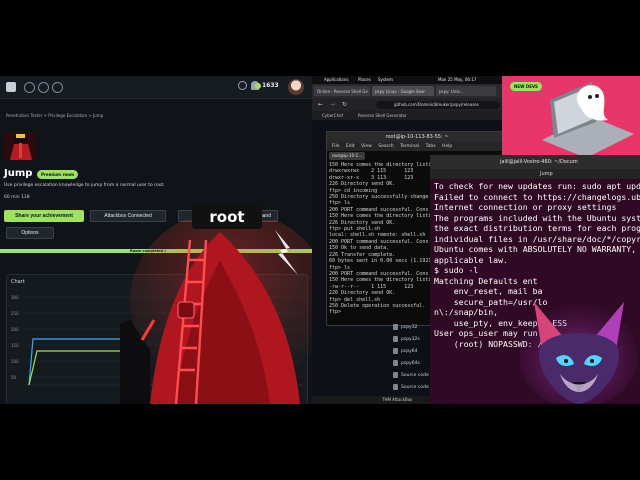  What do you see at coordinates (471, 259) in the screenshot?
I see `terminal-local-output-line: applicable law.` at bounding box center [471, 259].